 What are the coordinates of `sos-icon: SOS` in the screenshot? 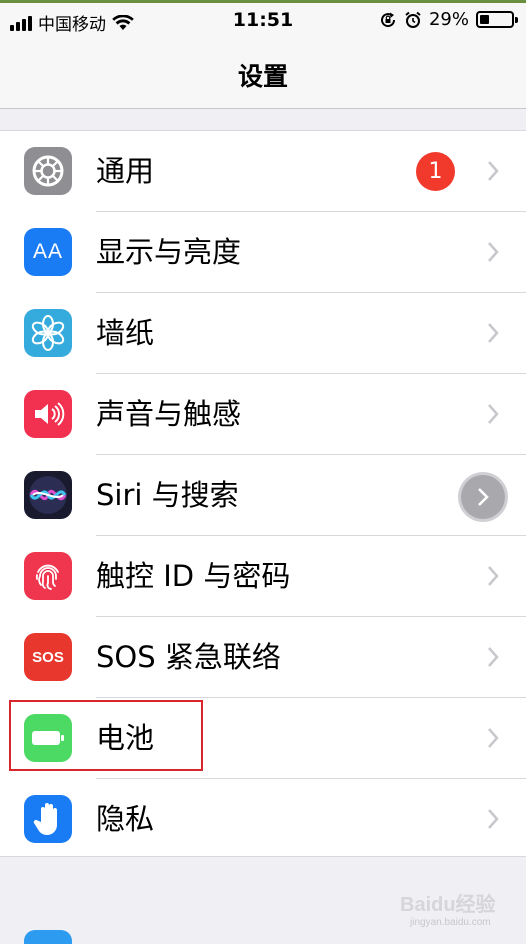 It's located at (48, 657).